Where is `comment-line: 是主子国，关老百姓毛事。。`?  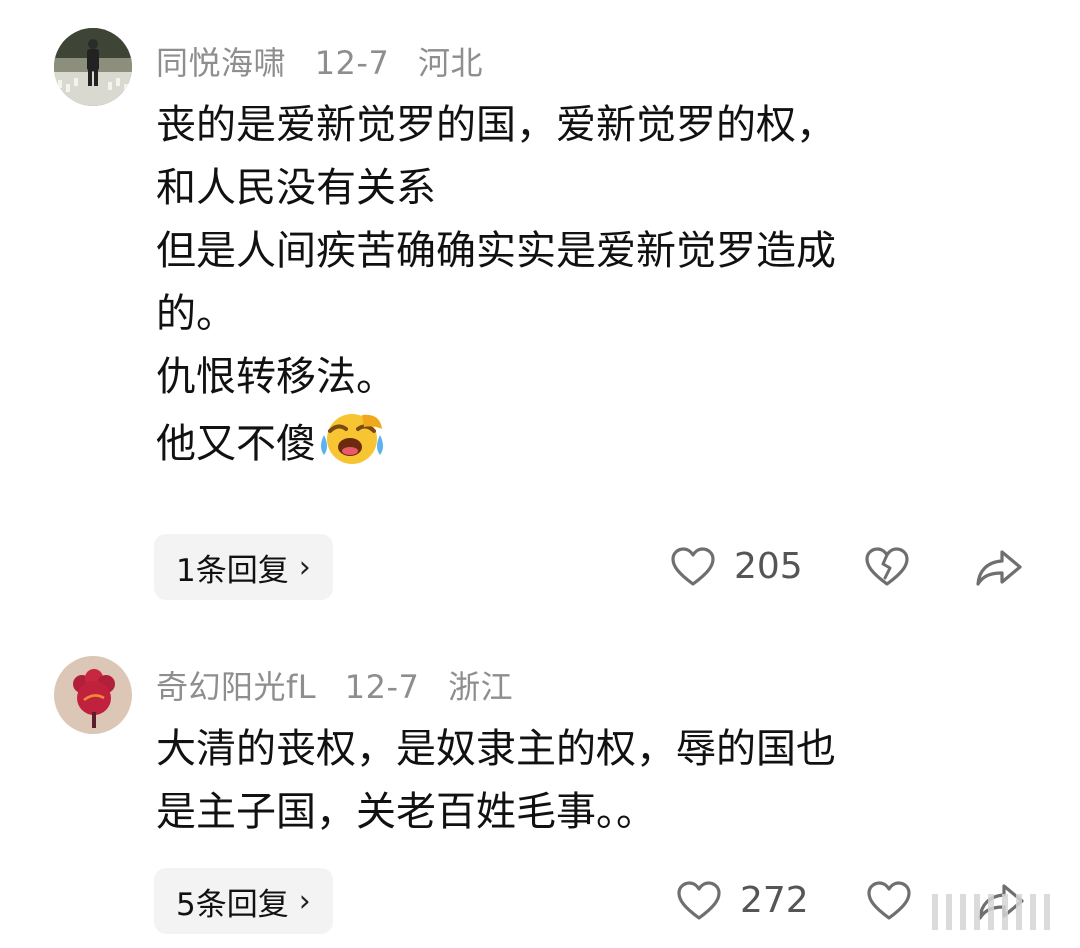
comment-line: 是主子国，关老百姓毛事。。 is located at coordinates (406, 812).